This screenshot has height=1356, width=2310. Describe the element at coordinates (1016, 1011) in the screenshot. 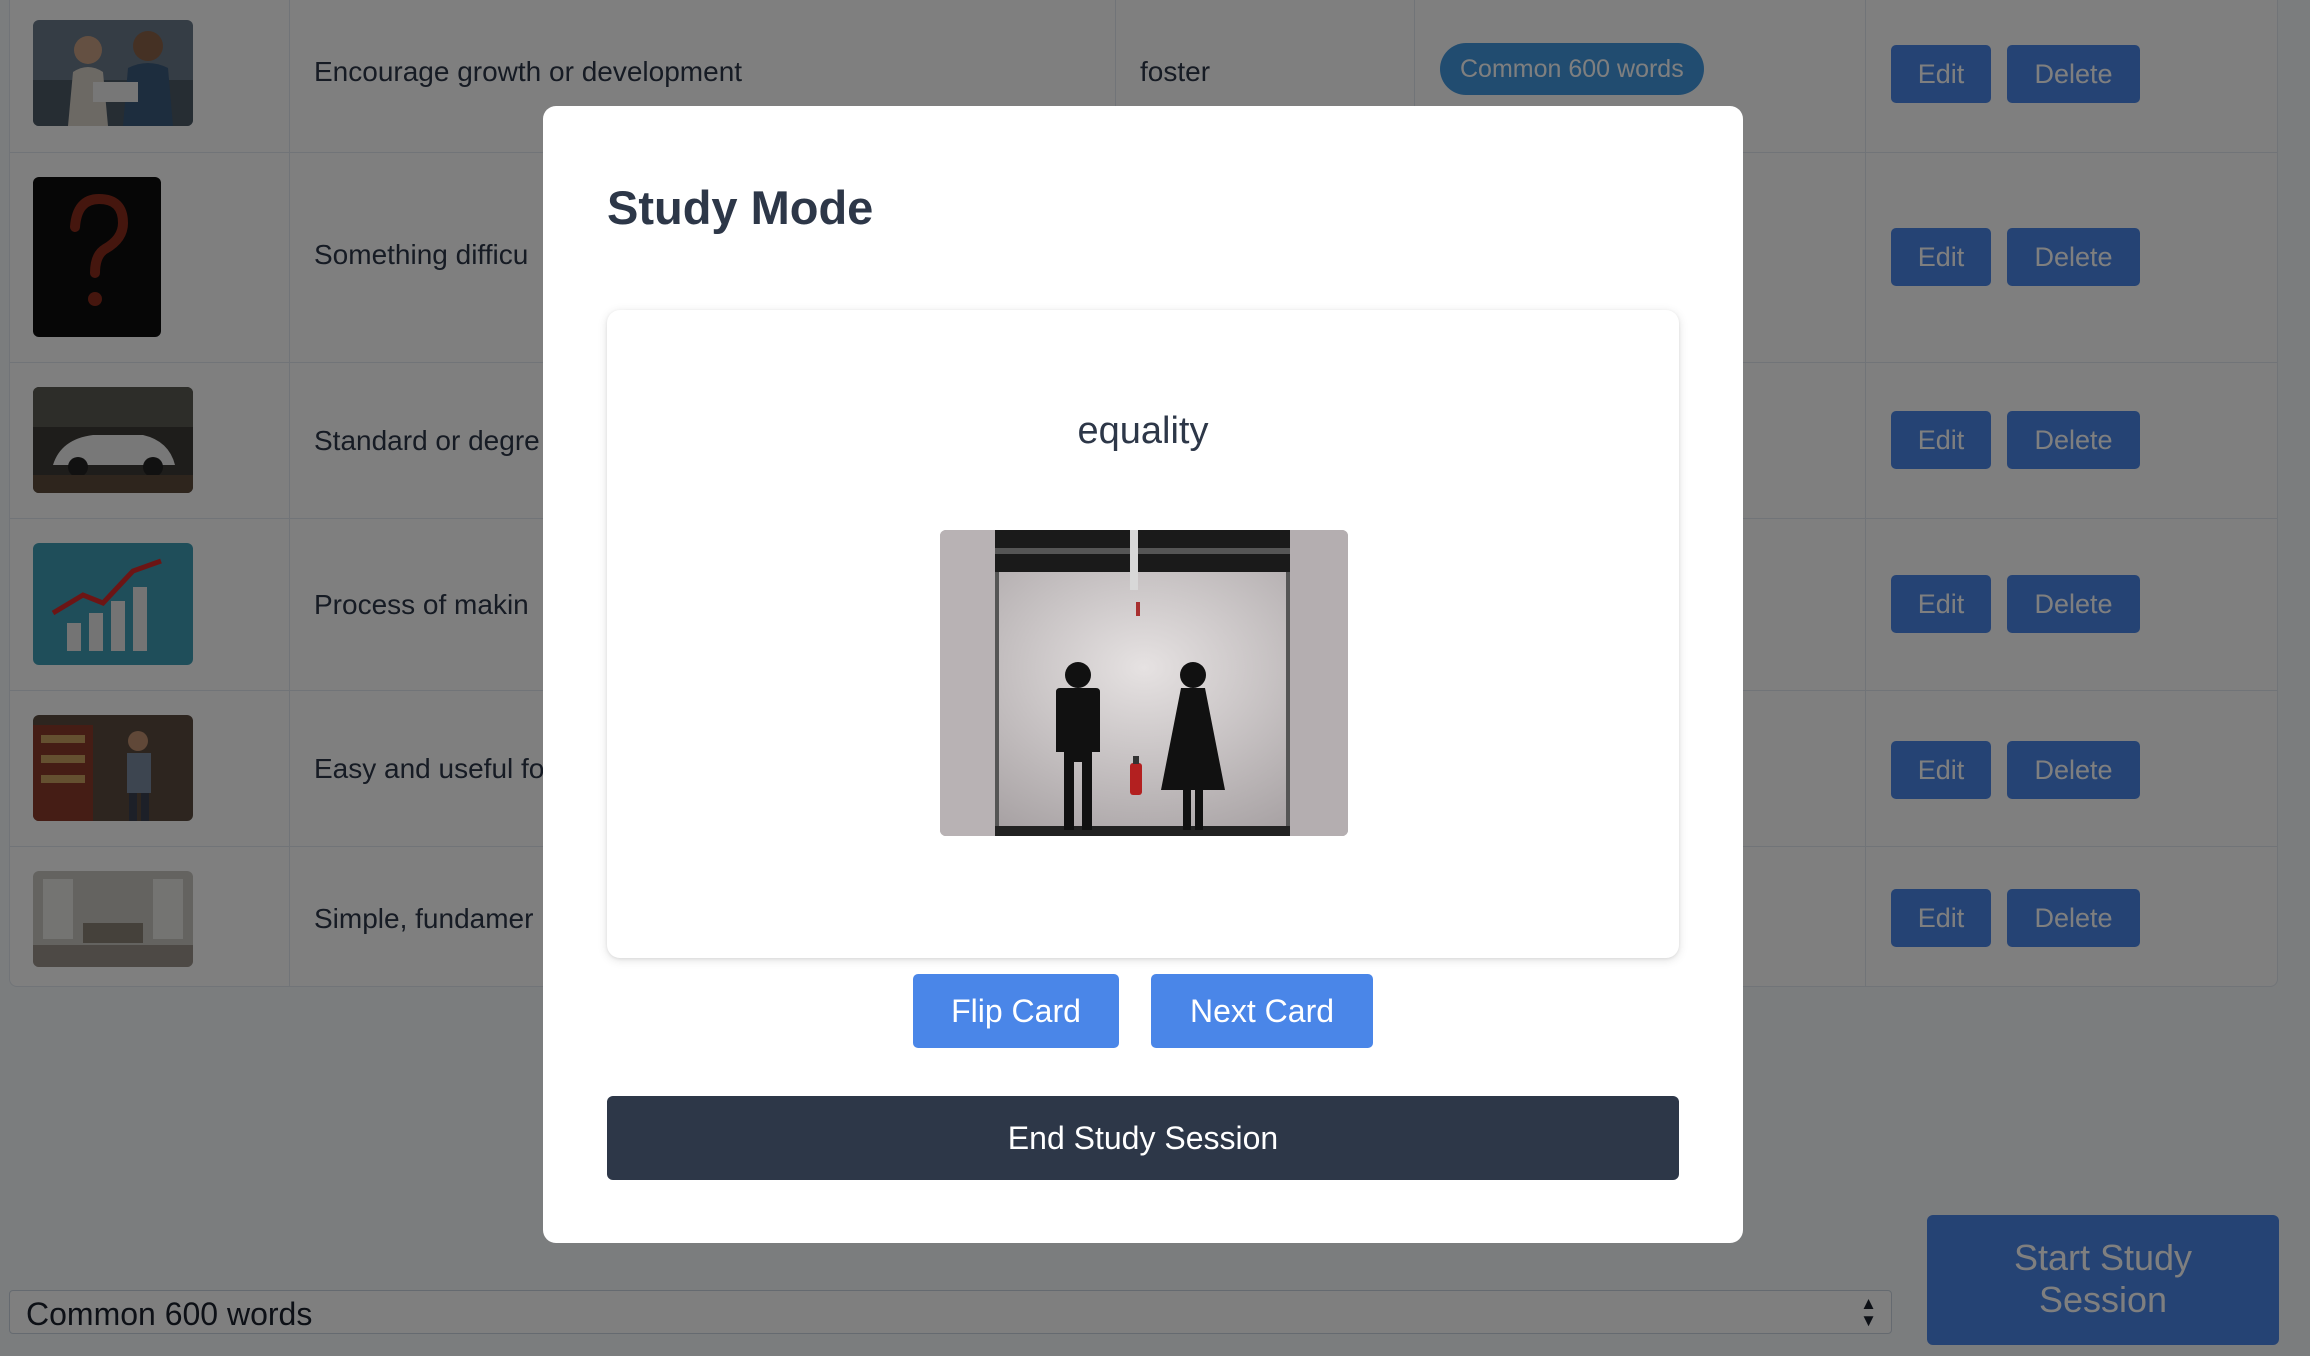

I see `flip-card-button: Flip Card` at that location.